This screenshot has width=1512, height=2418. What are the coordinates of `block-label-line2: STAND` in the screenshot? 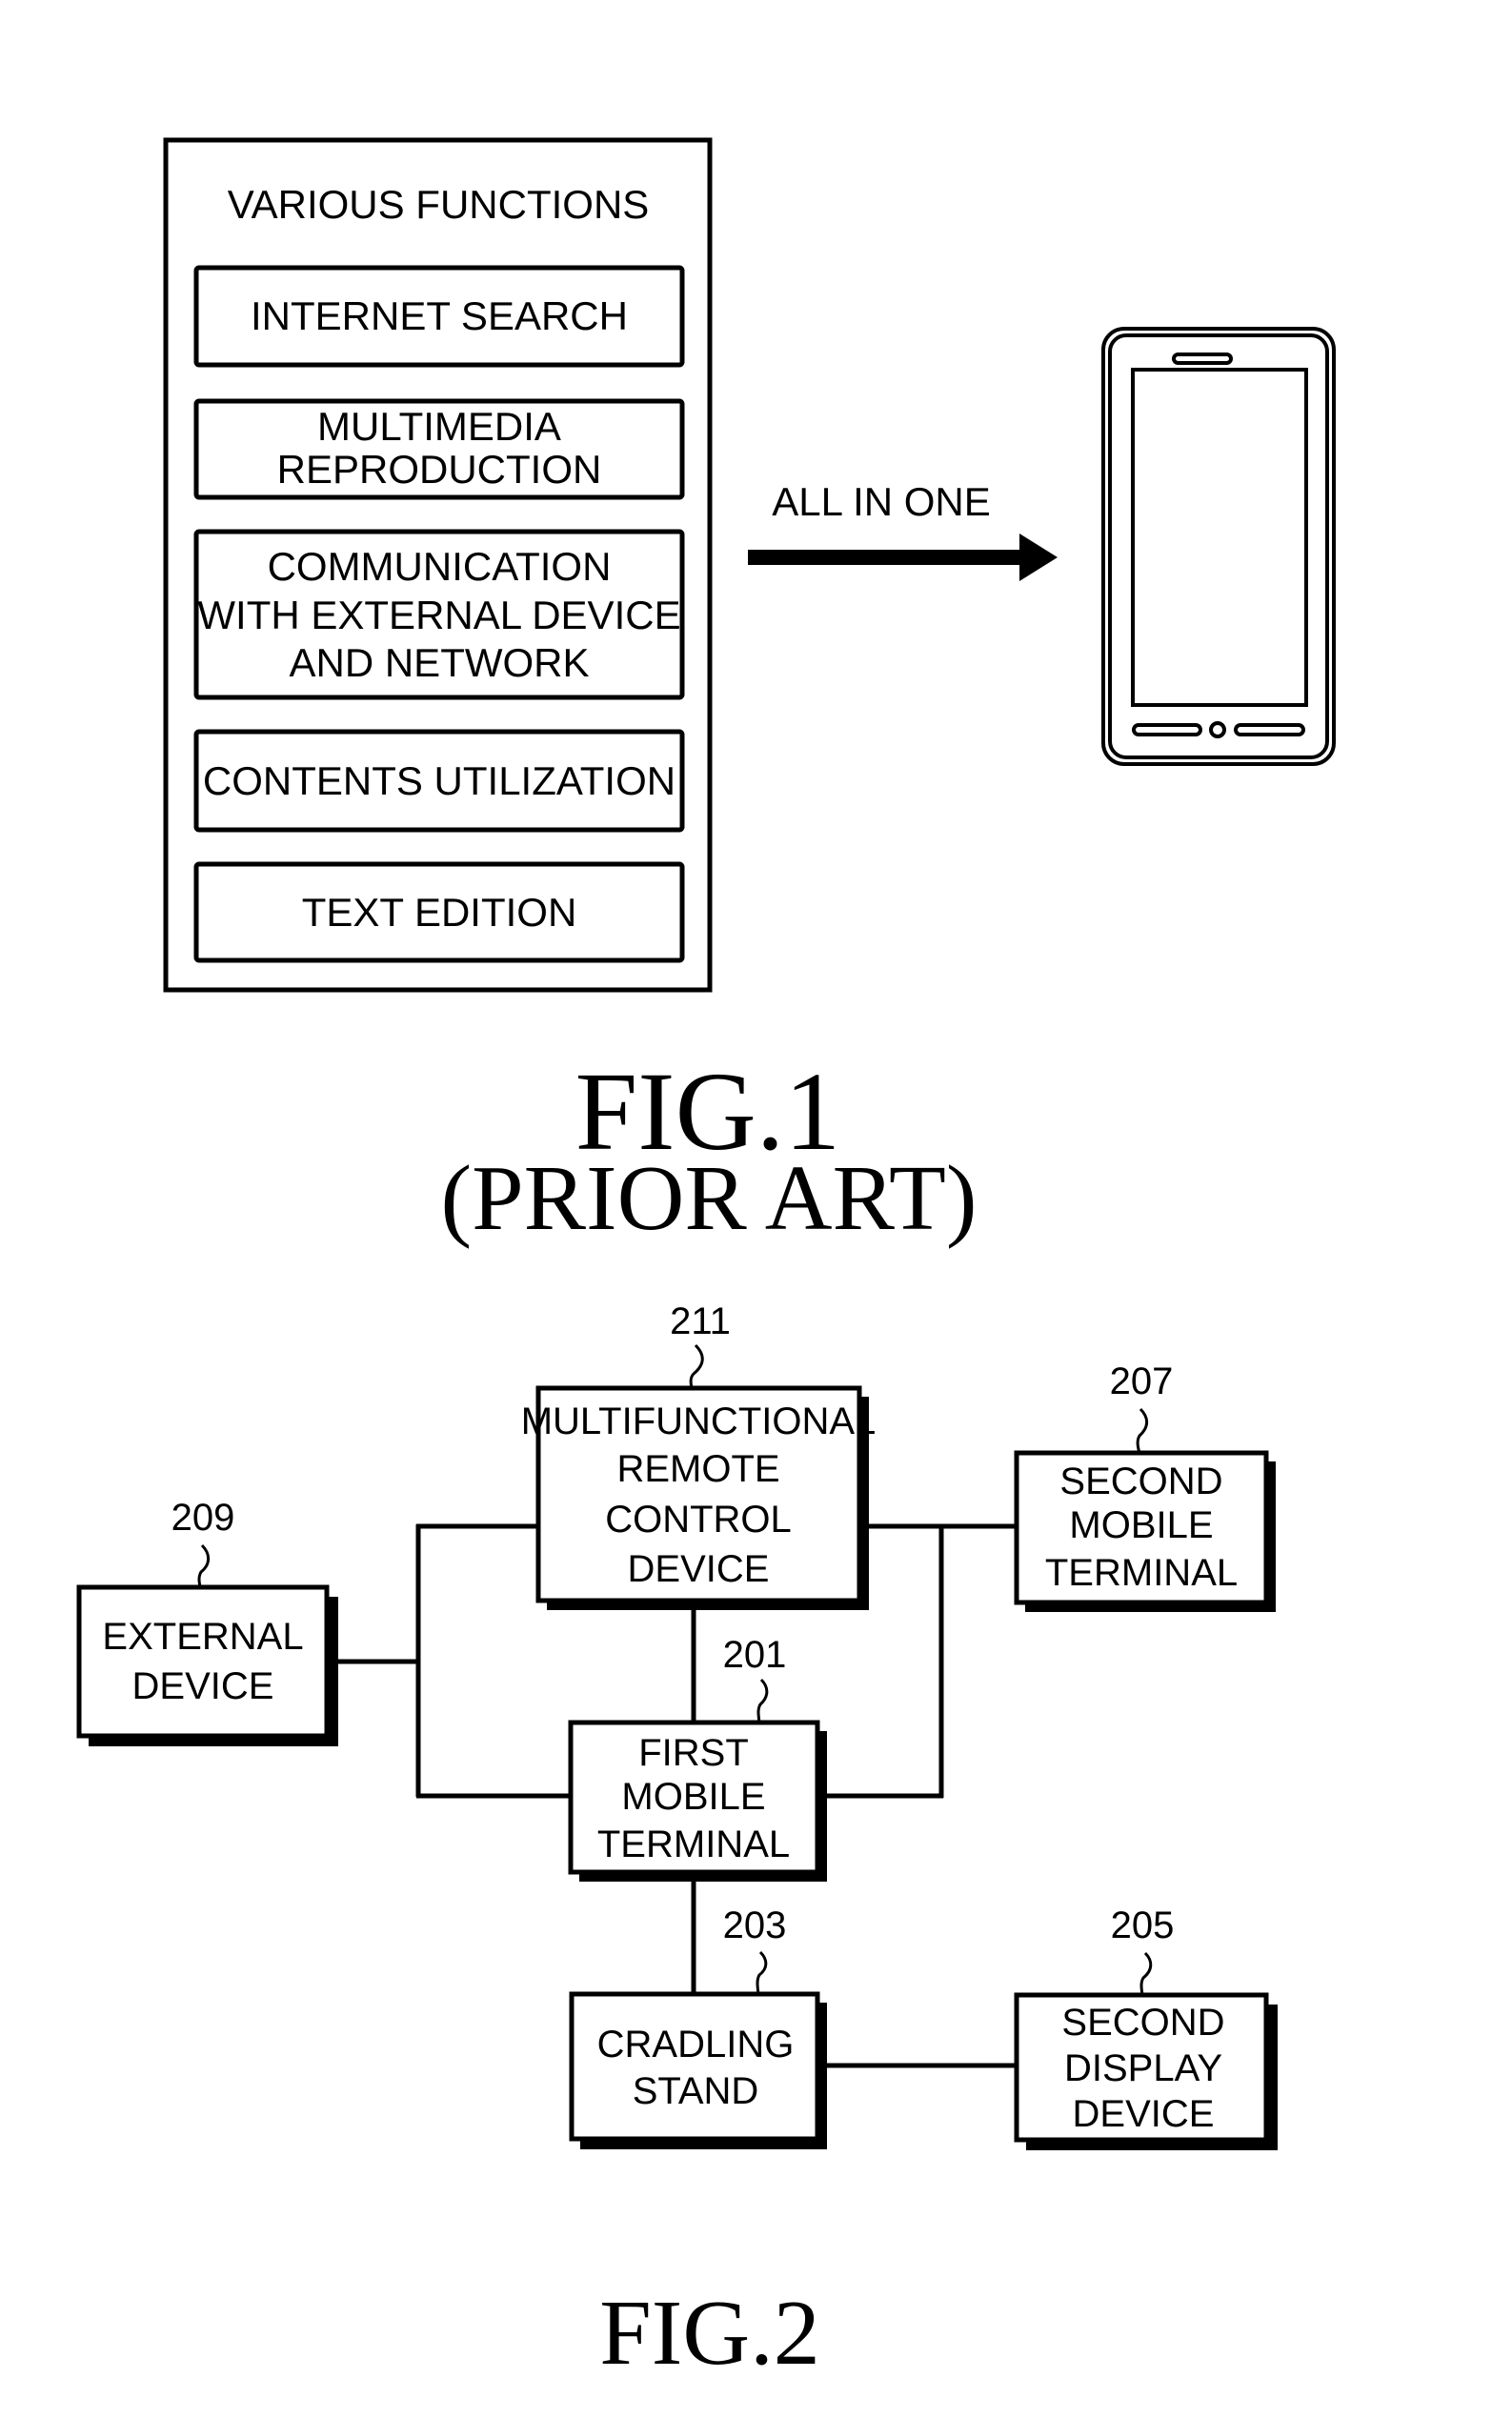 It's located at (696, 2091).